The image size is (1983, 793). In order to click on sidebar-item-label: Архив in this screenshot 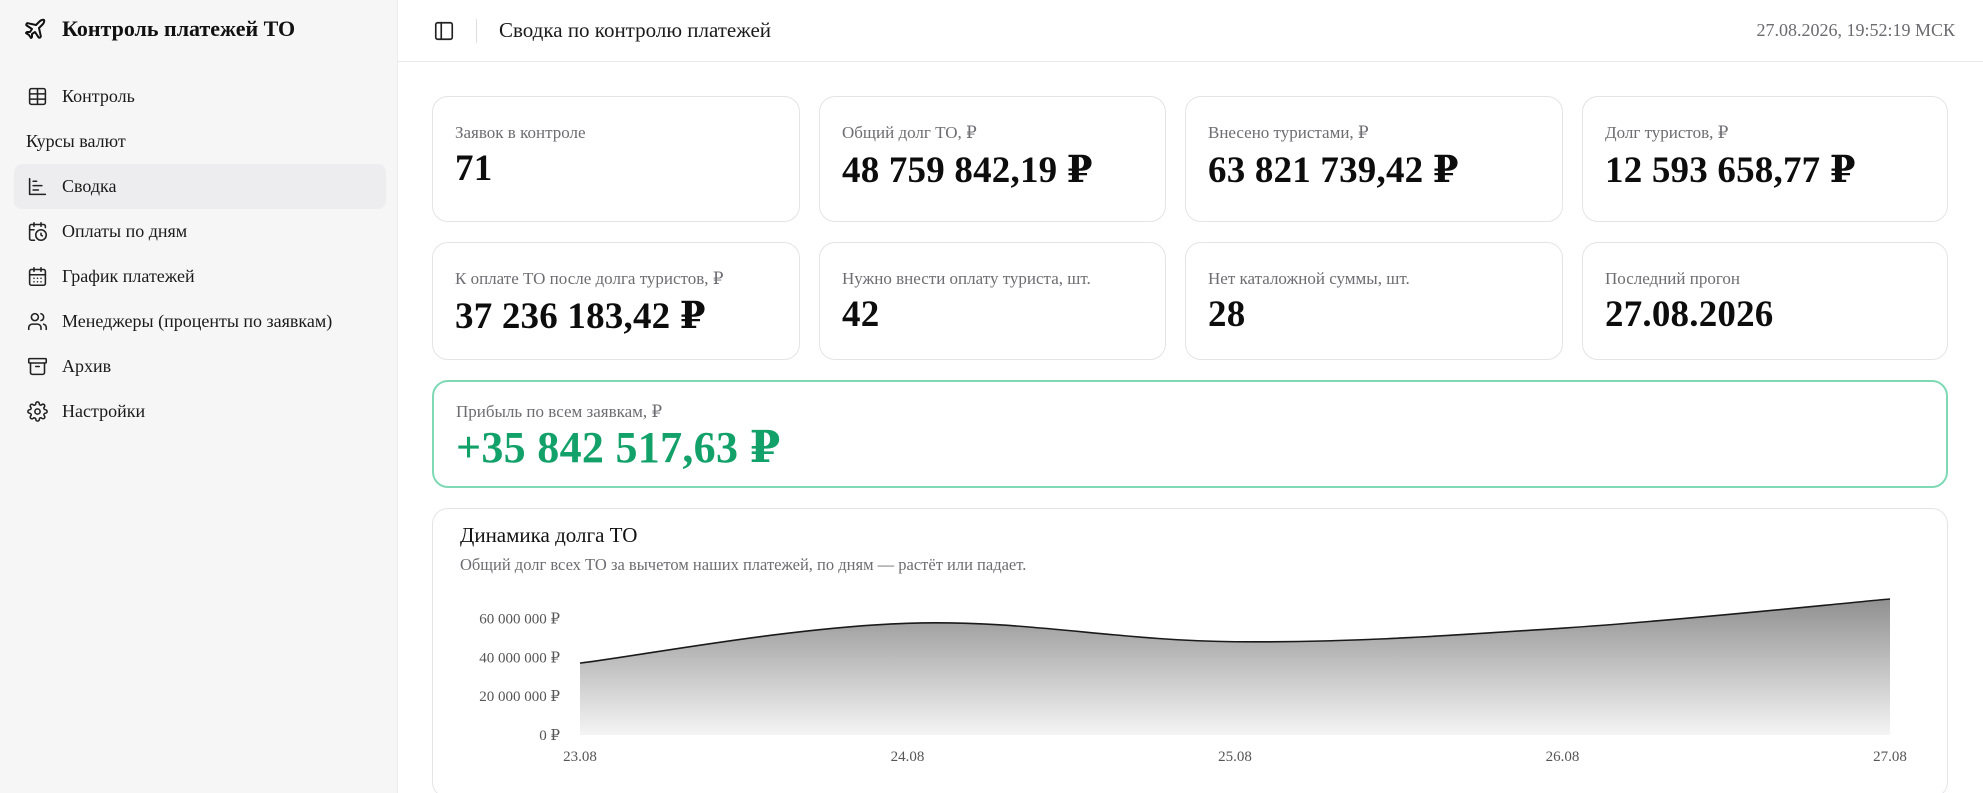, I will do `click(87, 366)`.